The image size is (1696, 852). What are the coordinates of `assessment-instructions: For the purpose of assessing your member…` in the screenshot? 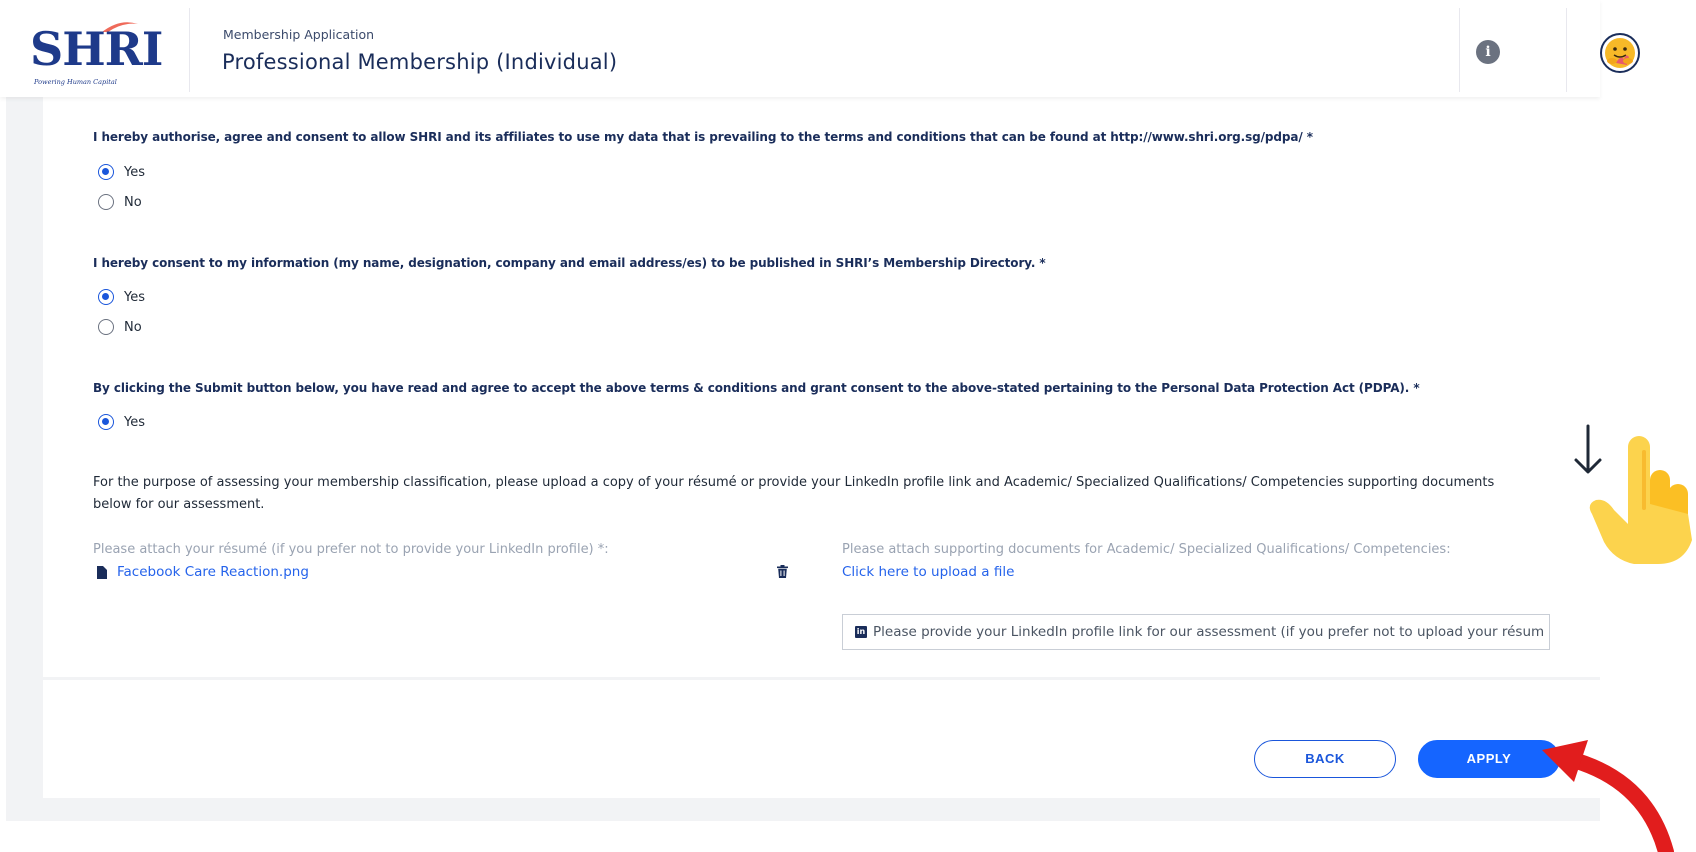 It's located at (794, 493).